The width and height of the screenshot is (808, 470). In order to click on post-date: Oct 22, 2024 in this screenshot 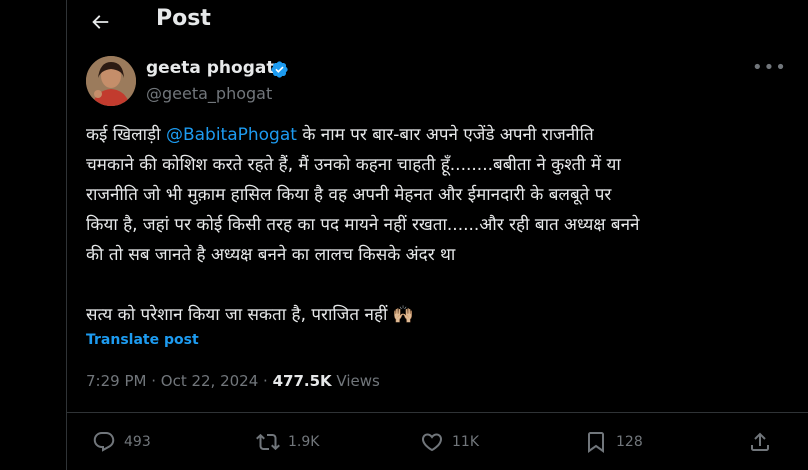, I will do `click(210, 381)`.